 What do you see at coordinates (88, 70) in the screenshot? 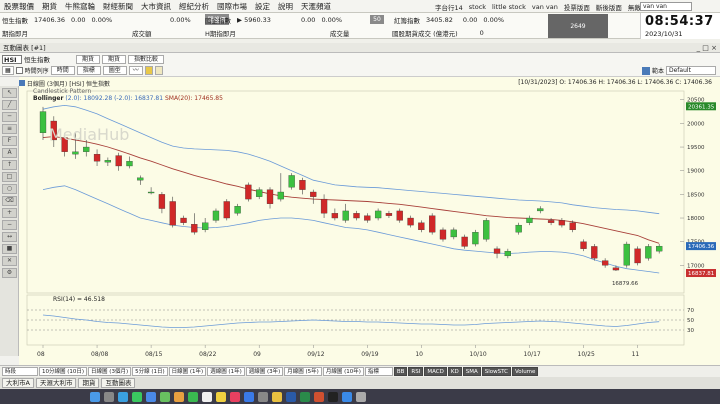
I see `indicator-button: 指標` at bounding box center [88, 70].